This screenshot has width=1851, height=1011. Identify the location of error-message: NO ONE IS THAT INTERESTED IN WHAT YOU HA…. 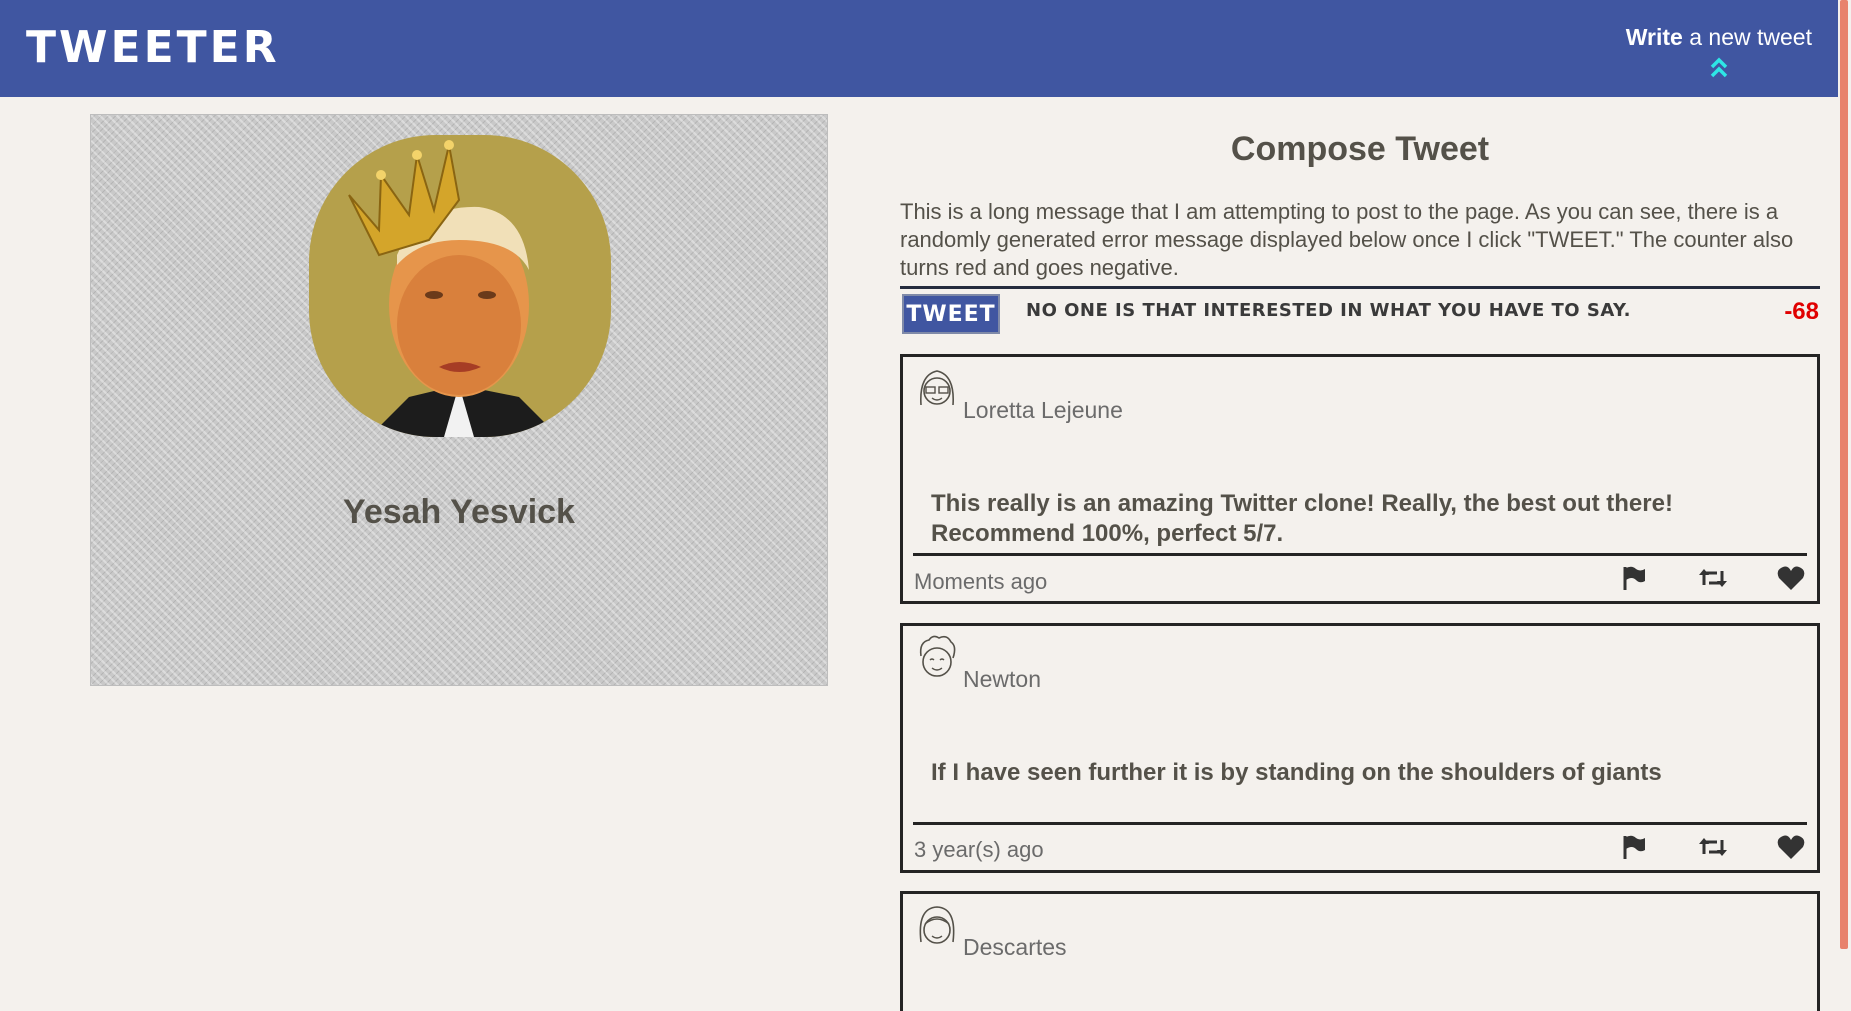
(1328, 310).